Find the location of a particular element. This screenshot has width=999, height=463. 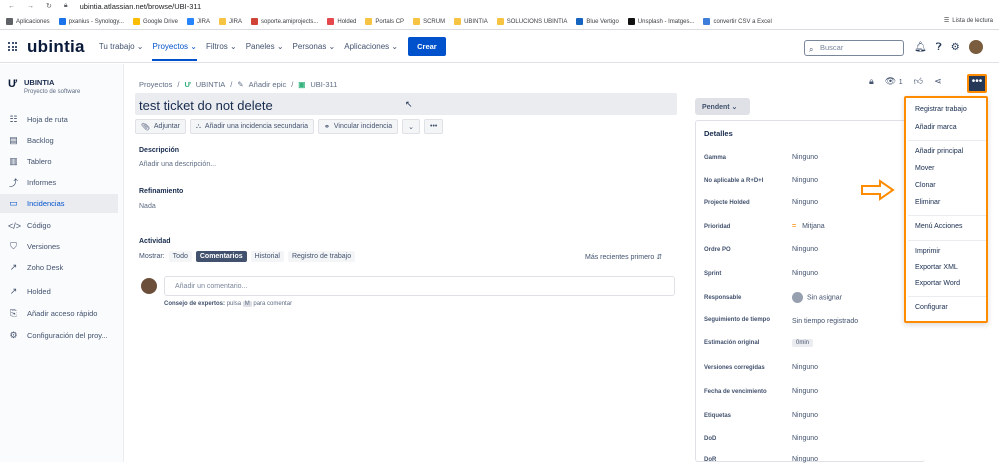

thumbs-up-icon: 👍︎ is located at coordinates (918, 81).